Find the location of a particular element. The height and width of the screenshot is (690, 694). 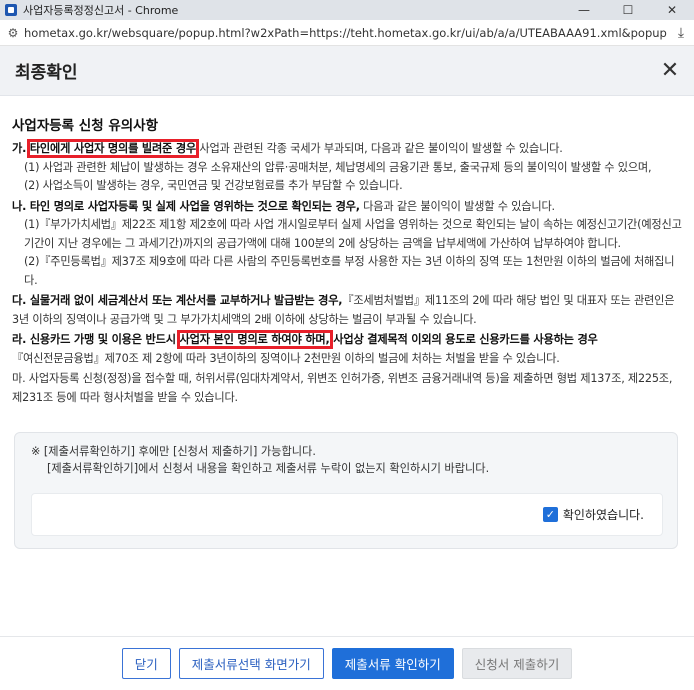

select-docs-button: 제출서류선택 화면가기 is located at coordinates (251, 663).